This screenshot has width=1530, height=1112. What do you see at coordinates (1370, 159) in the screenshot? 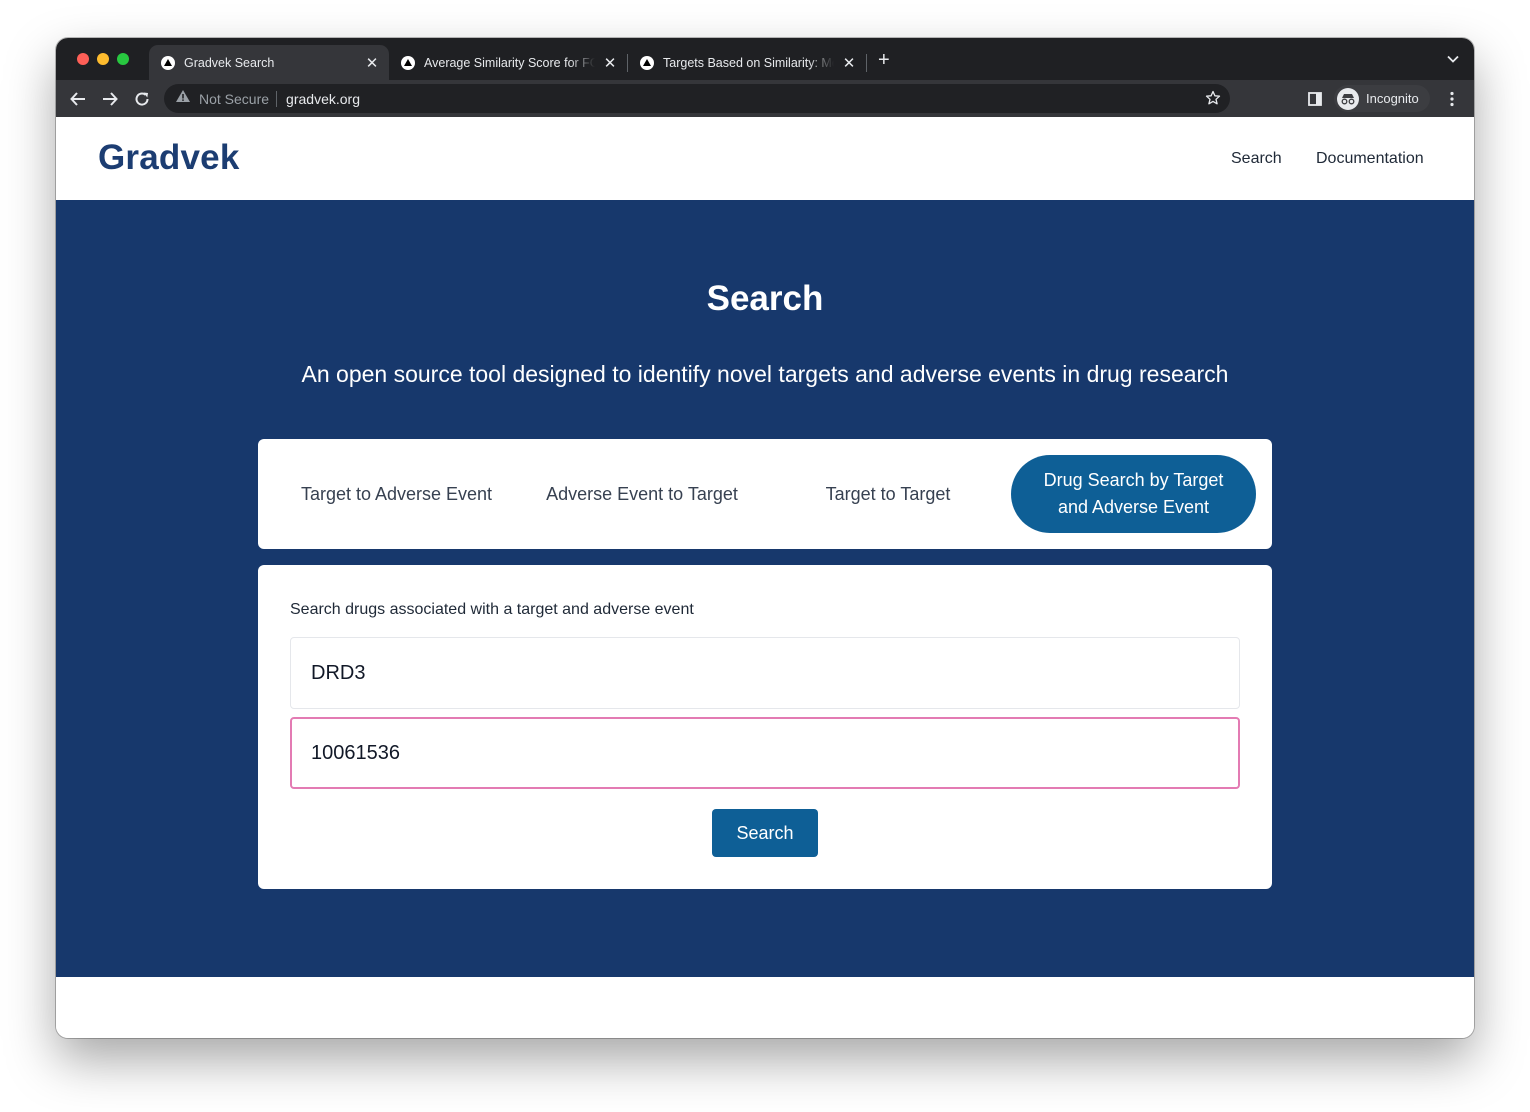
I see `nav-link-documentation: Documentation` at bounding box center [1370, 159].